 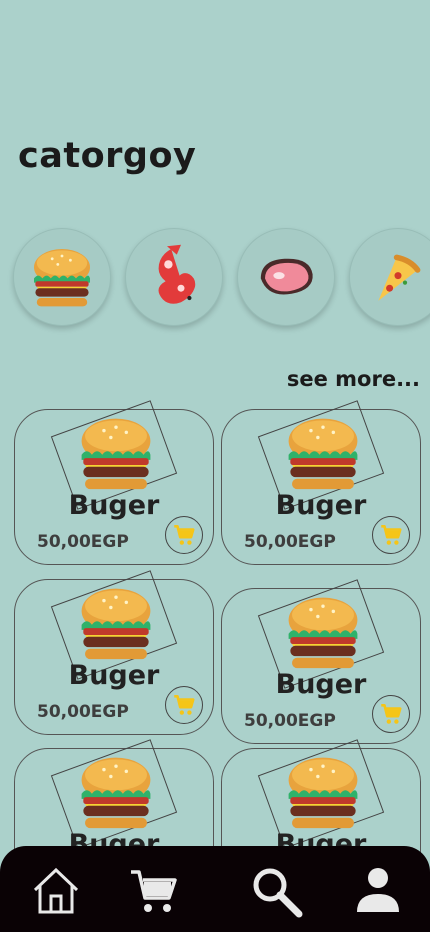 What do you see at coordinates (215, 889) in the screenshot?
I see `bottom-navigation` at bounding box center [215, 889].